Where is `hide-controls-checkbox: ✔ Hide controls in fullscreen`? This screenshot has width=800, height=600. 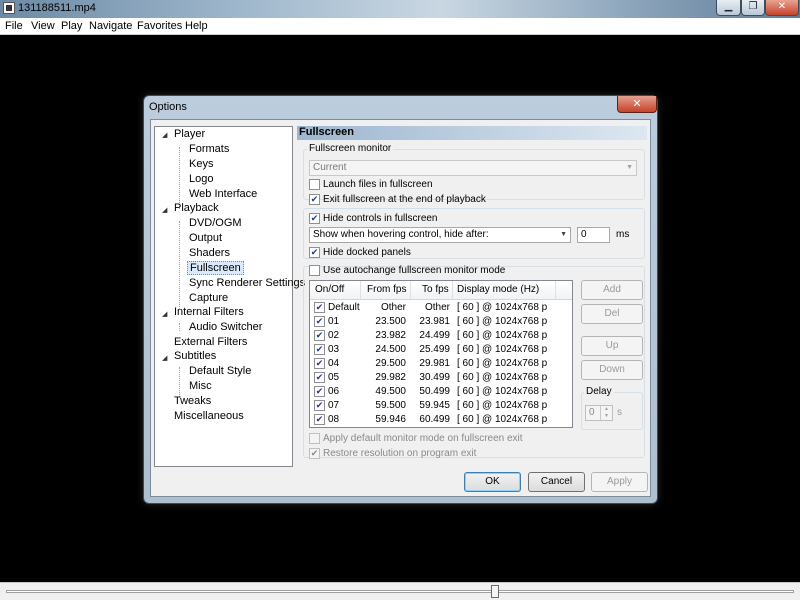
hide-controls-checkbox: ✔ Hide controls in fullscreen is located at coordinates (373, 218).